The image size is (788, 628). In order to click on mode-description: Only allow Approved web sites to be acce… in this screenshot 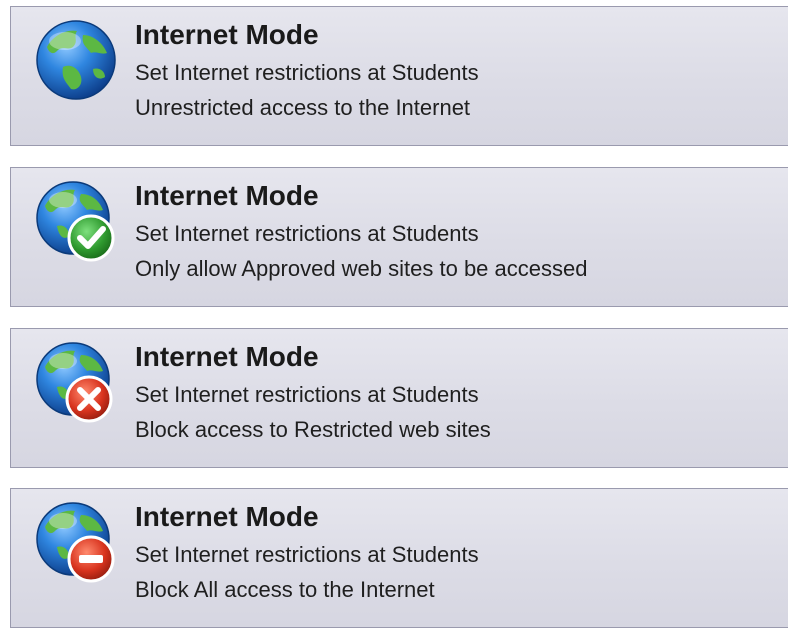, I will do `click(361, 268)`.